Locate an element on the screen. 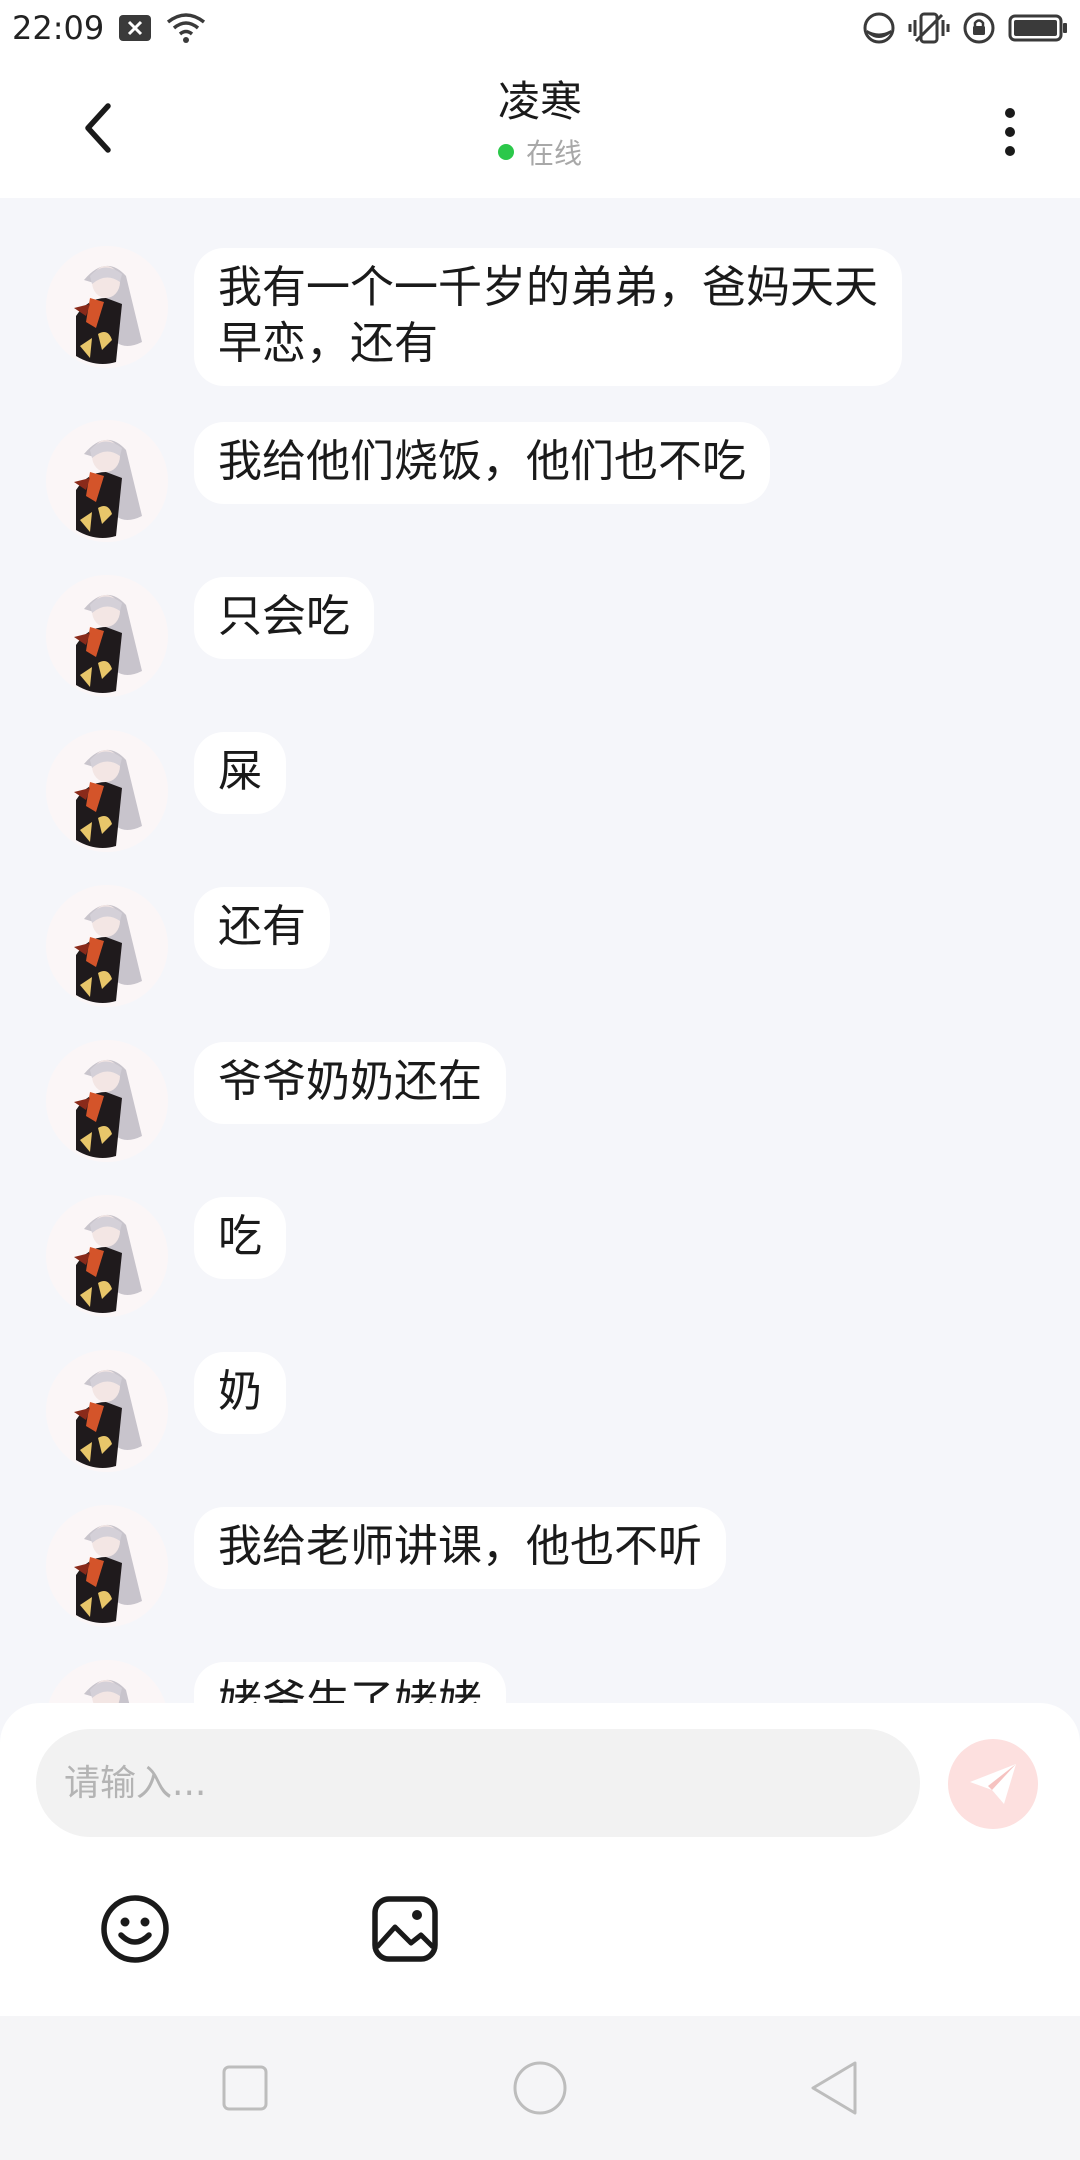  message-row: 姥爷生了姥姥 is located at coordinates (276, 1681).